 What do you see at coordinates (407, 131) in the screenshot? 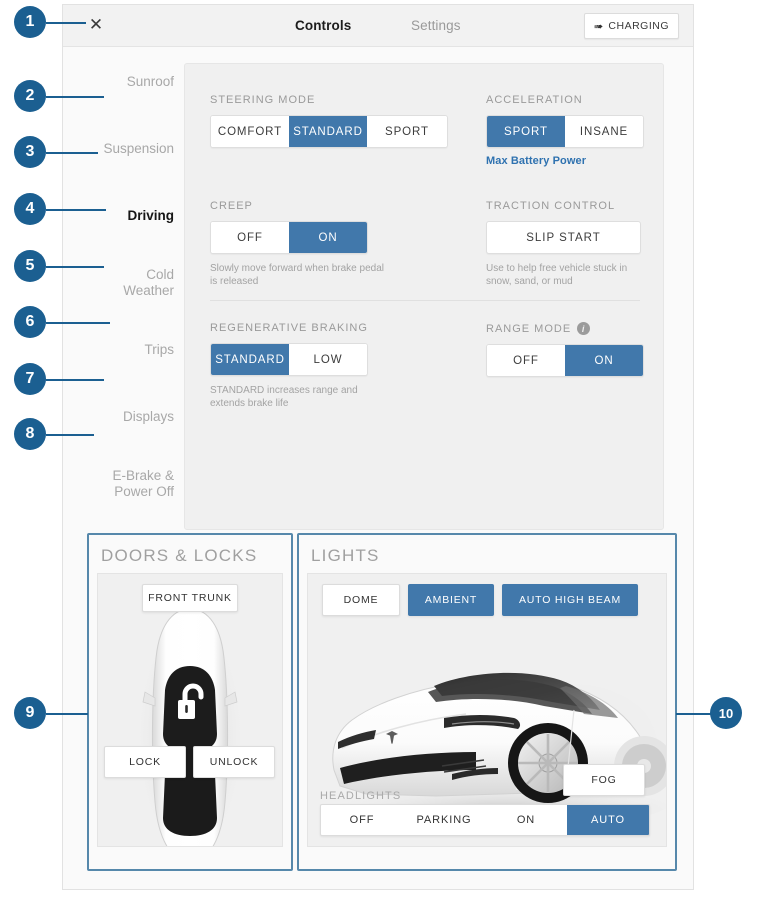
I see `steering-sport-option: SPORT` at bounding box center [407, 131].